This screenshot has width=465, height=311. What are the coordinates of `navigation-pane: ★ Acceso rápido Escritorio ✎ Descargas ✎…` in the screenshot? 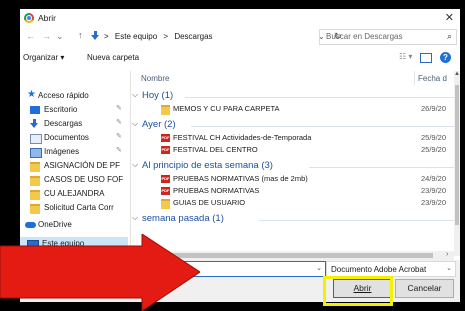 It's located at (74, 161).